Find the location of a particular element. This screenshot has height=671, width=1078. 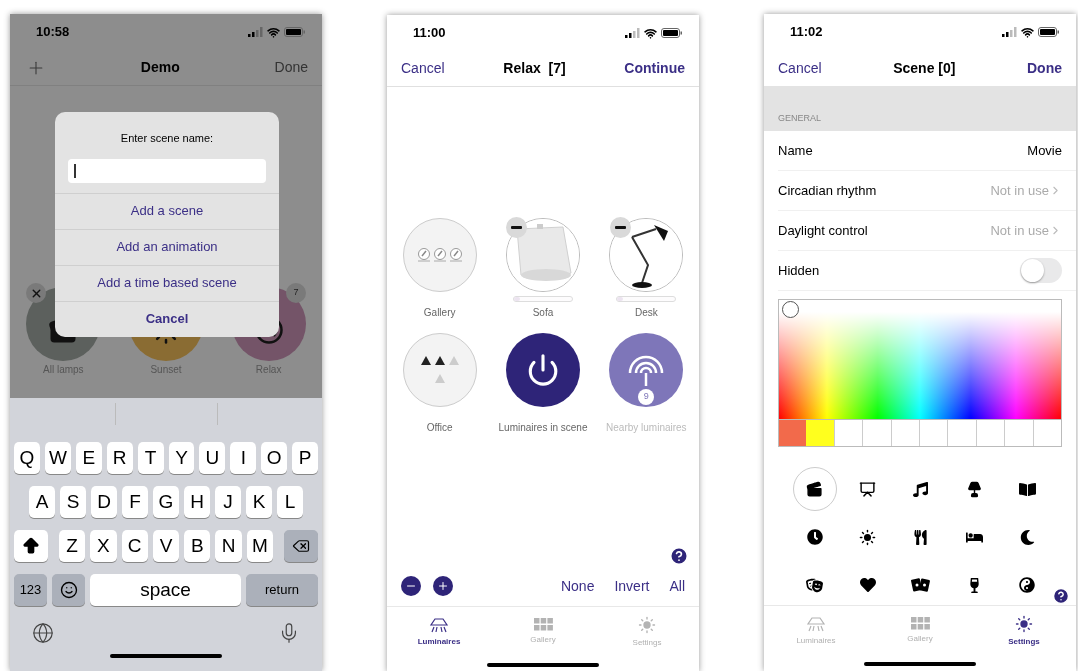

tile-label: Sofa is located at coordinates (543, 313).